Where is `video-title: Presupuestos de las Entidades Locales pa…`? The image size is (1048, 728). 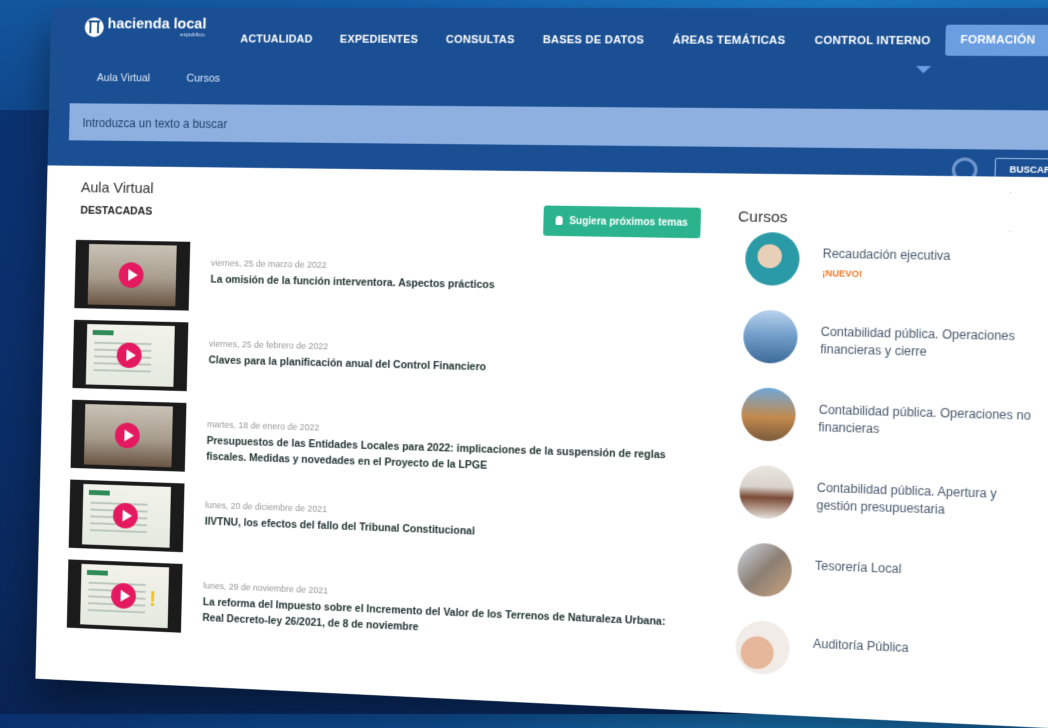
video-title: Presupuestos de las Entidades Locales pa… is located at coordinates (440, 456).